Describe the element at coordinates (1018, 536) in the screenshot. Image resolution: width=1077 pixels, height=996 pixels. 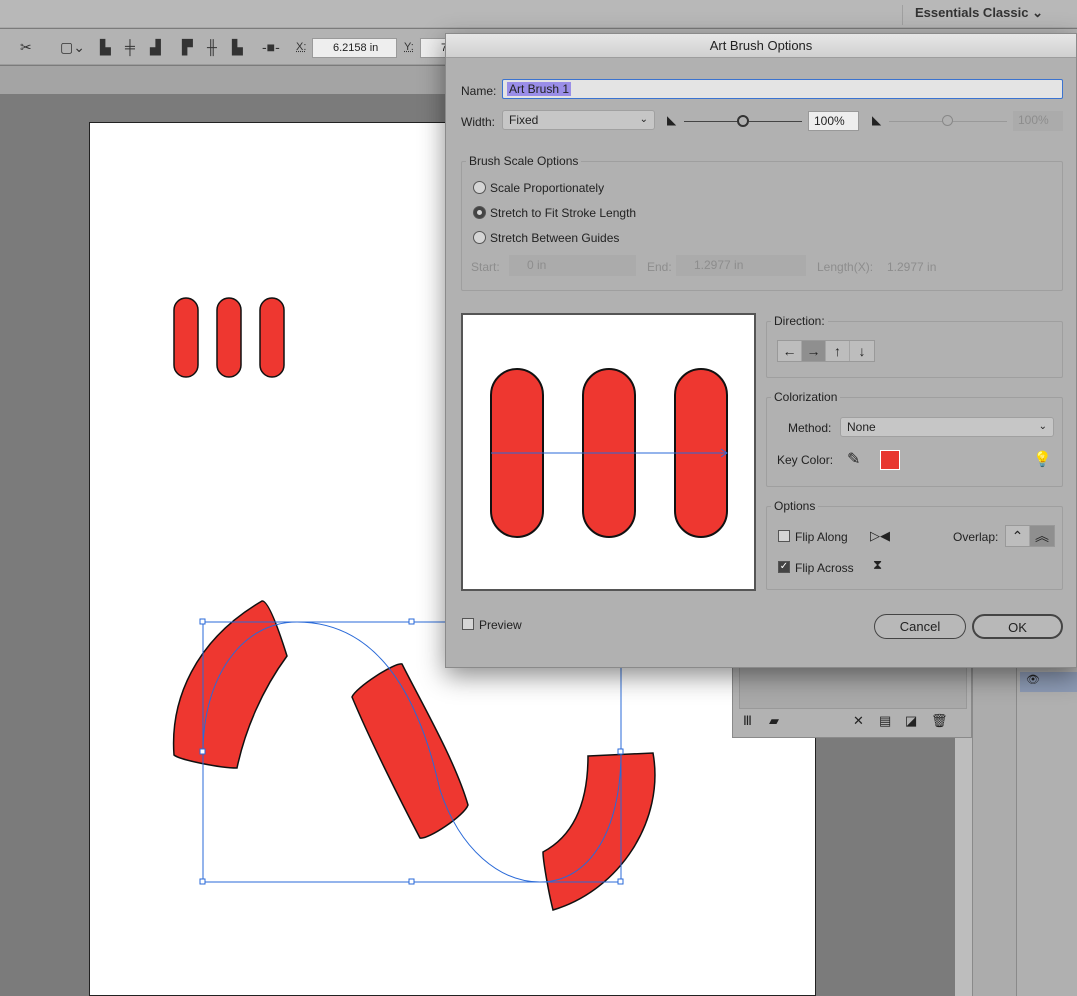
I see `overlap-adjust-icon: ⌃` at that location.